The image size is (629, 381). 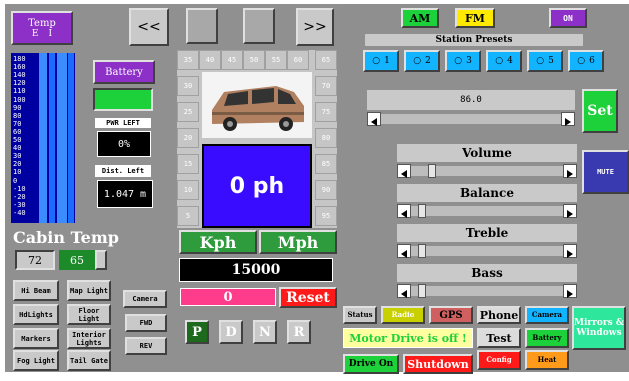 I want to click on gear-d-button: D, so click(x=231, y=332).